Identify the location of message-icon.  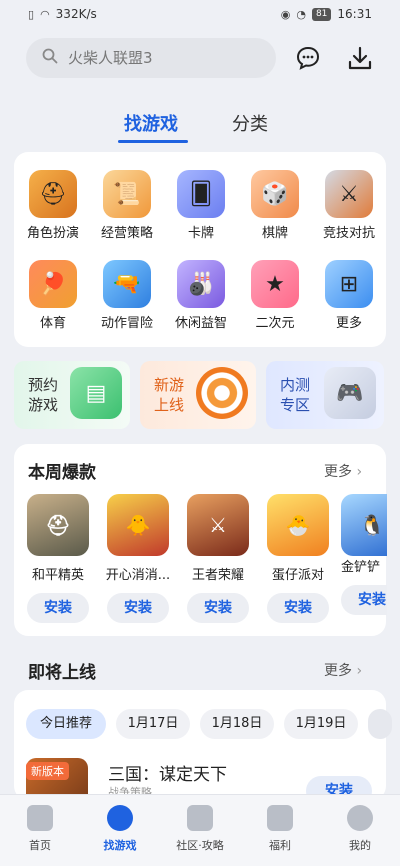
(308, 58).